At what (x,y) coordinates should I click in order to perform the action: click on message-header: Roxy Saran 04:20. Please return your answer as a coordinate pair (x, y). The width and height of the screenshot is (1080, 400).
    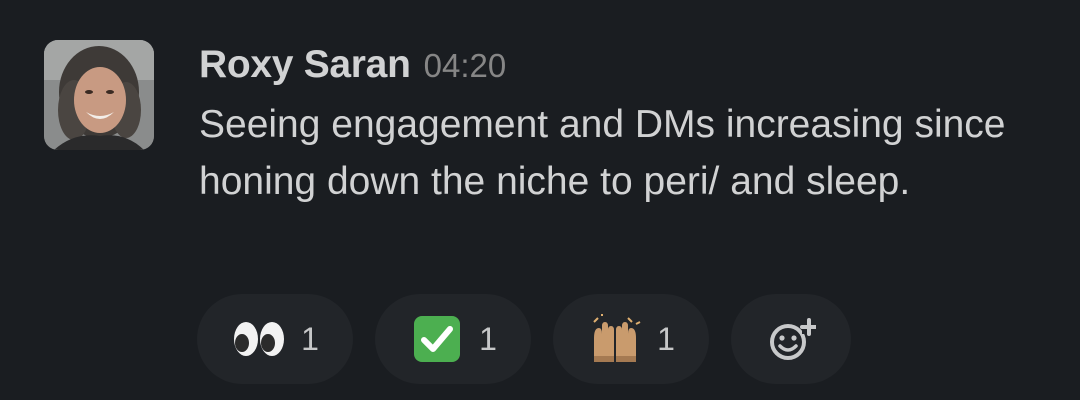
    Looking at the image, I should click on (619, 65).